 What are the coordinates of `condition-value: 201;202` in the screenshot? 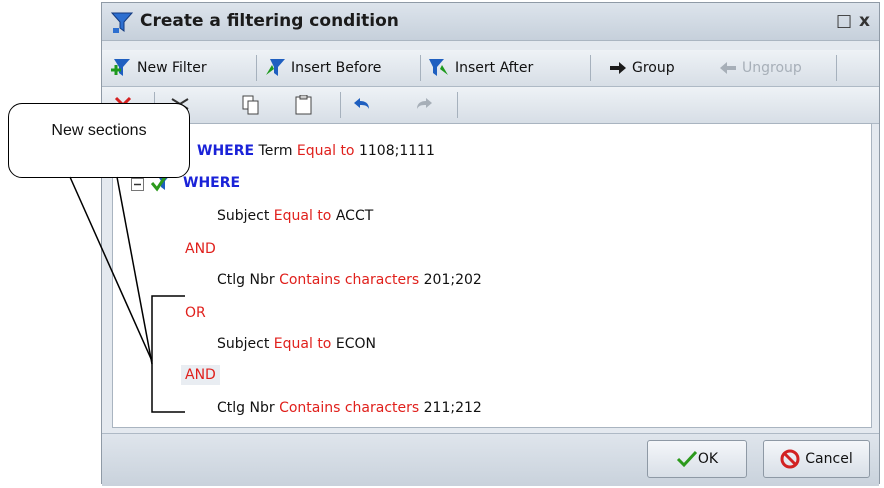 It's located at (452, 280).